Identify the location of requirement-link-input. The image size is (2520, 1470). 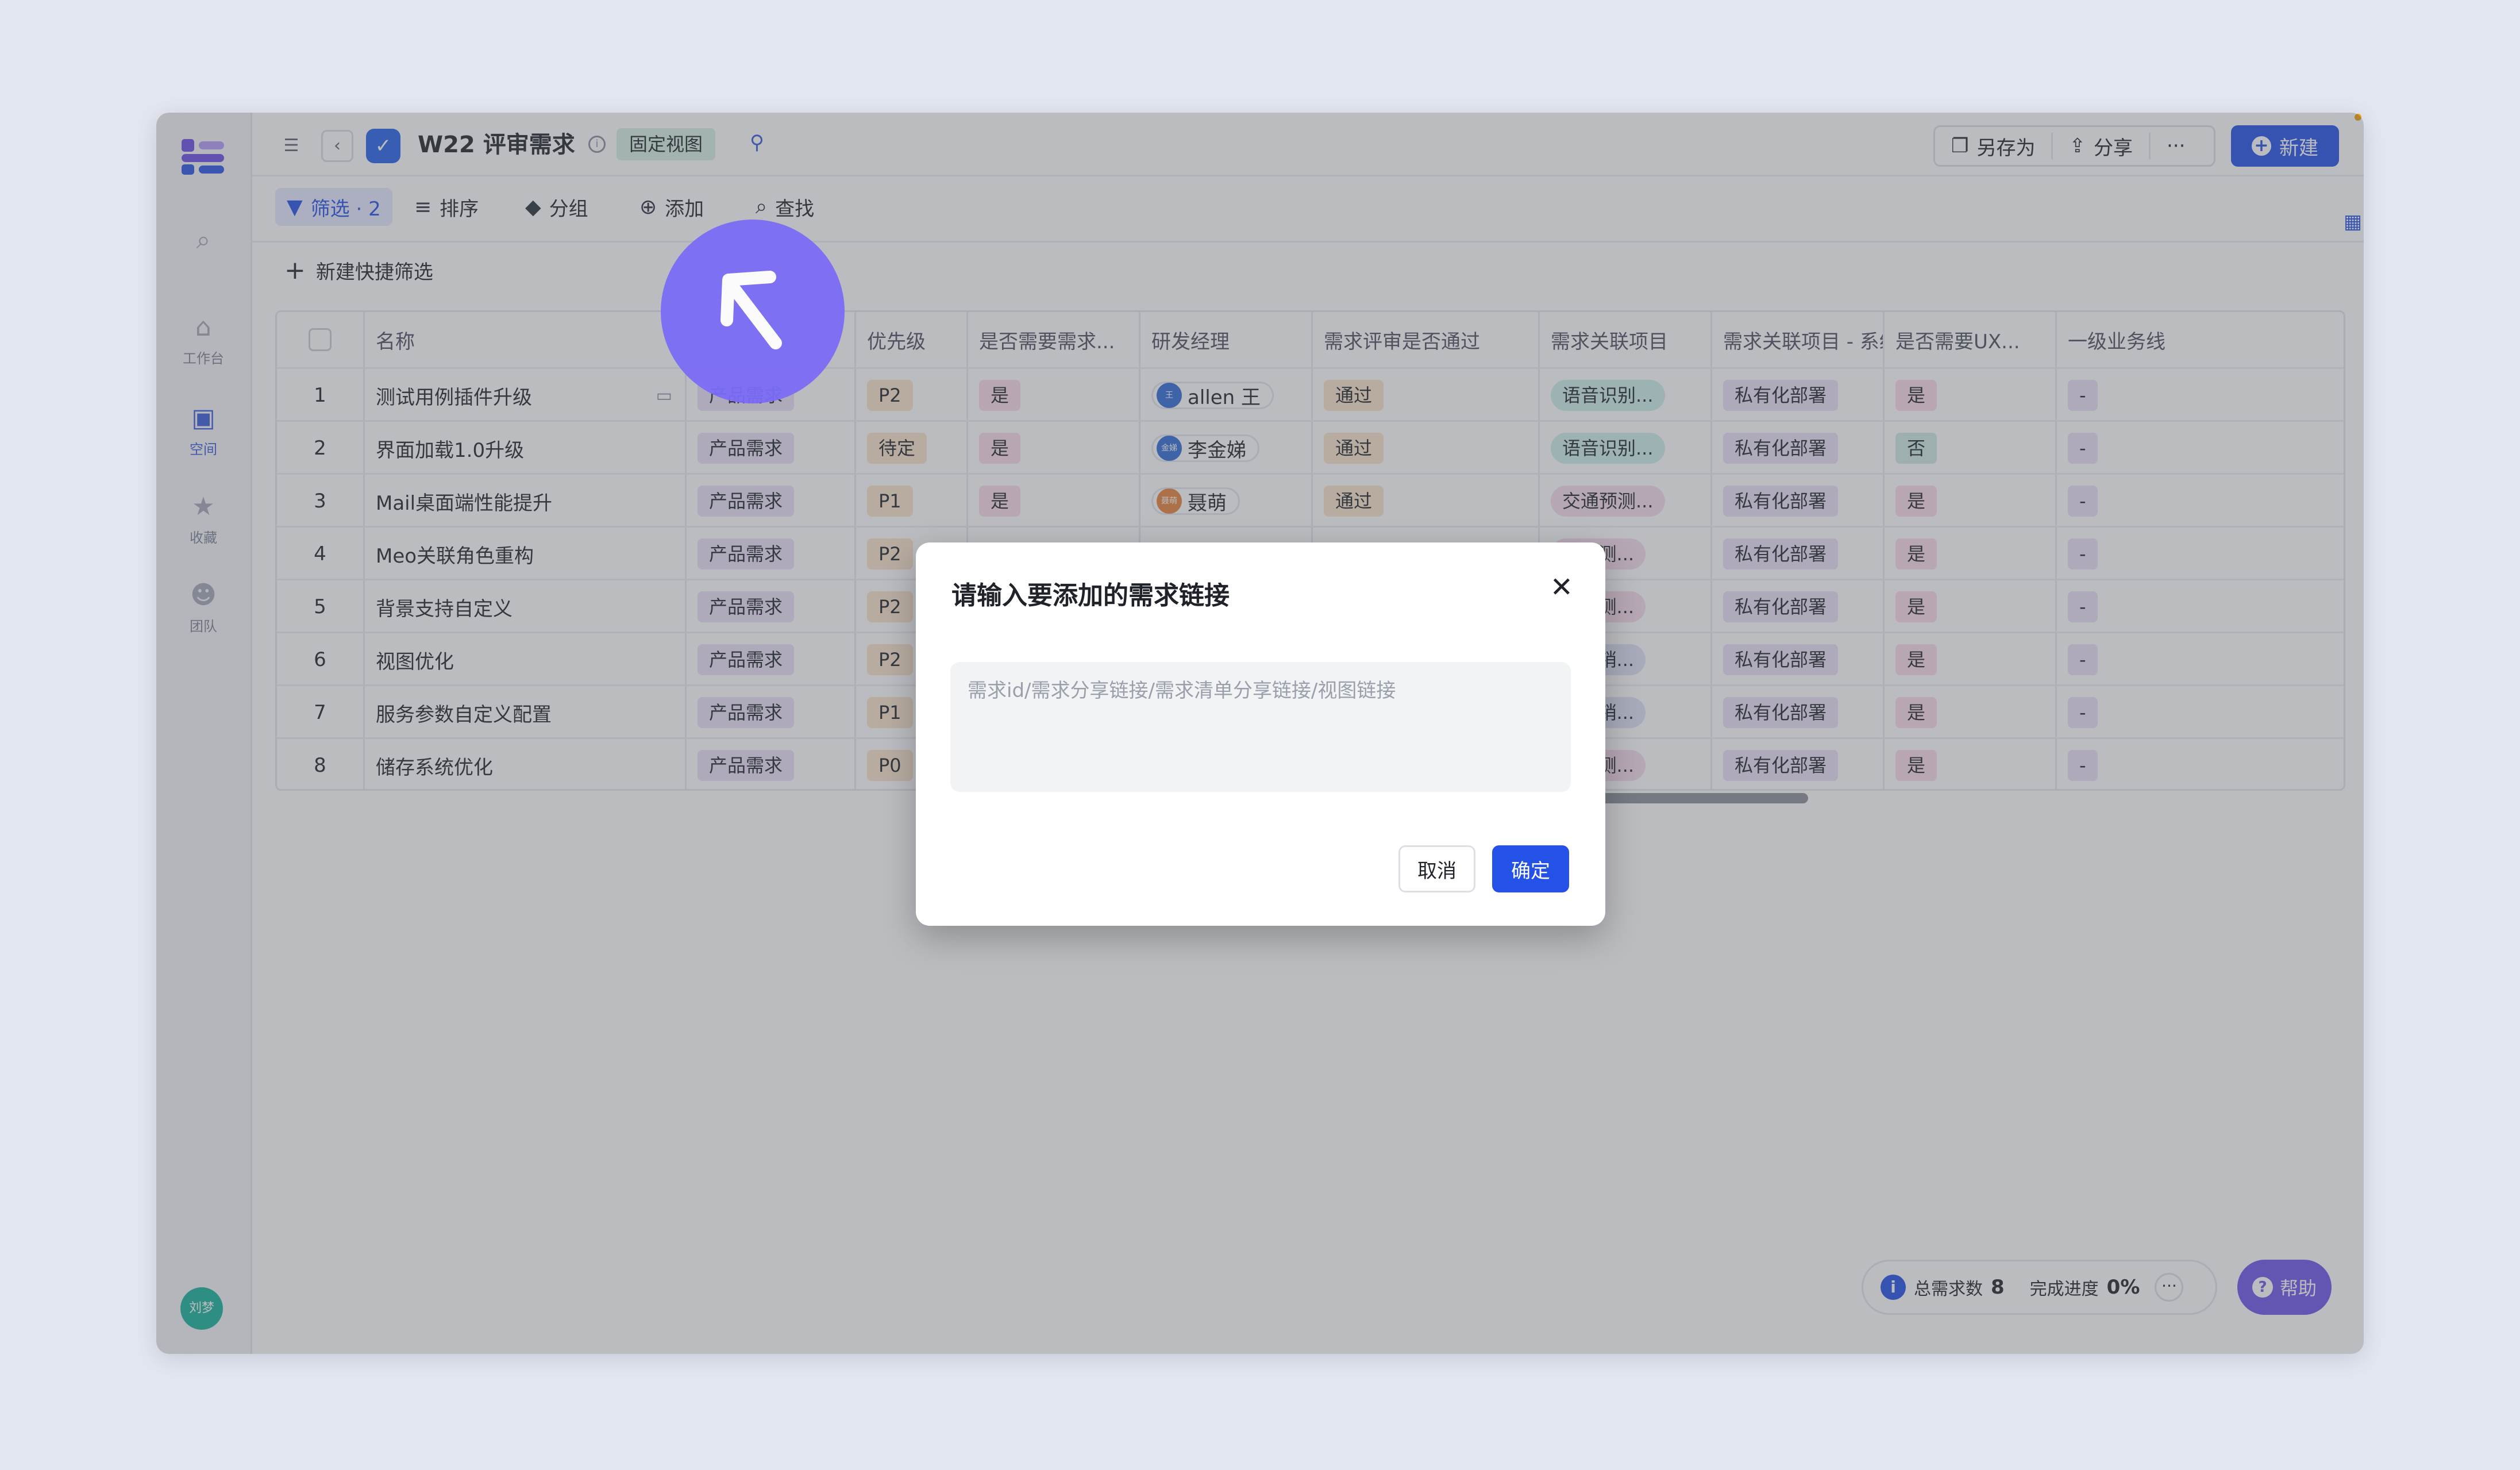
(1261, 727).